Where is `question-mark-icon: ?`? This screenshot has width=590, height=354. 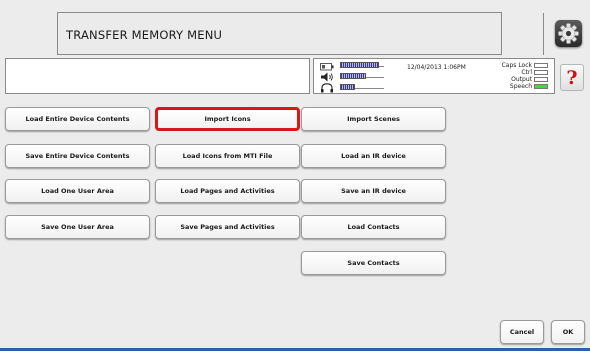 question-mark-icon: ? is located at coordinates (572, 78).